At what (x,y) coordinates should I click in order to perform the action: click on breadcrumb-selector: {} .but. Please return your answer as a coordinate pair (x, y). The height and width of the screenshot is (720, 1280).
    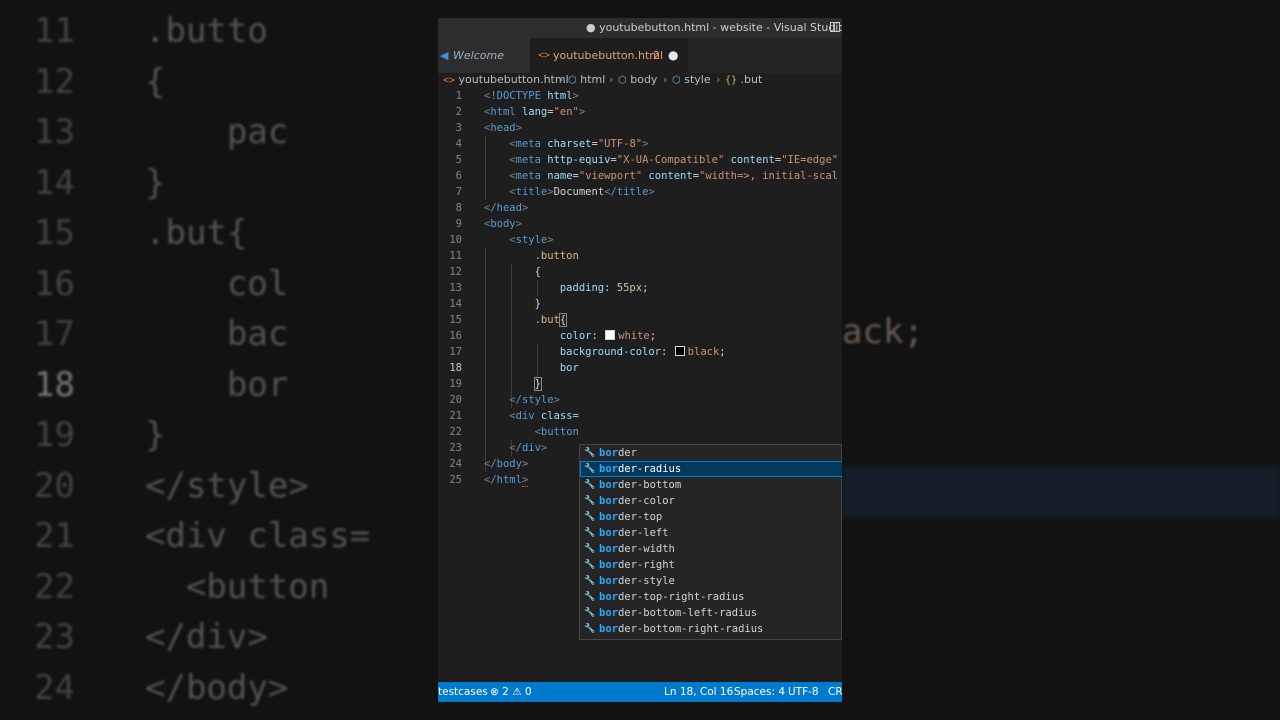
    Looking at the image, I should click on (743, 80).